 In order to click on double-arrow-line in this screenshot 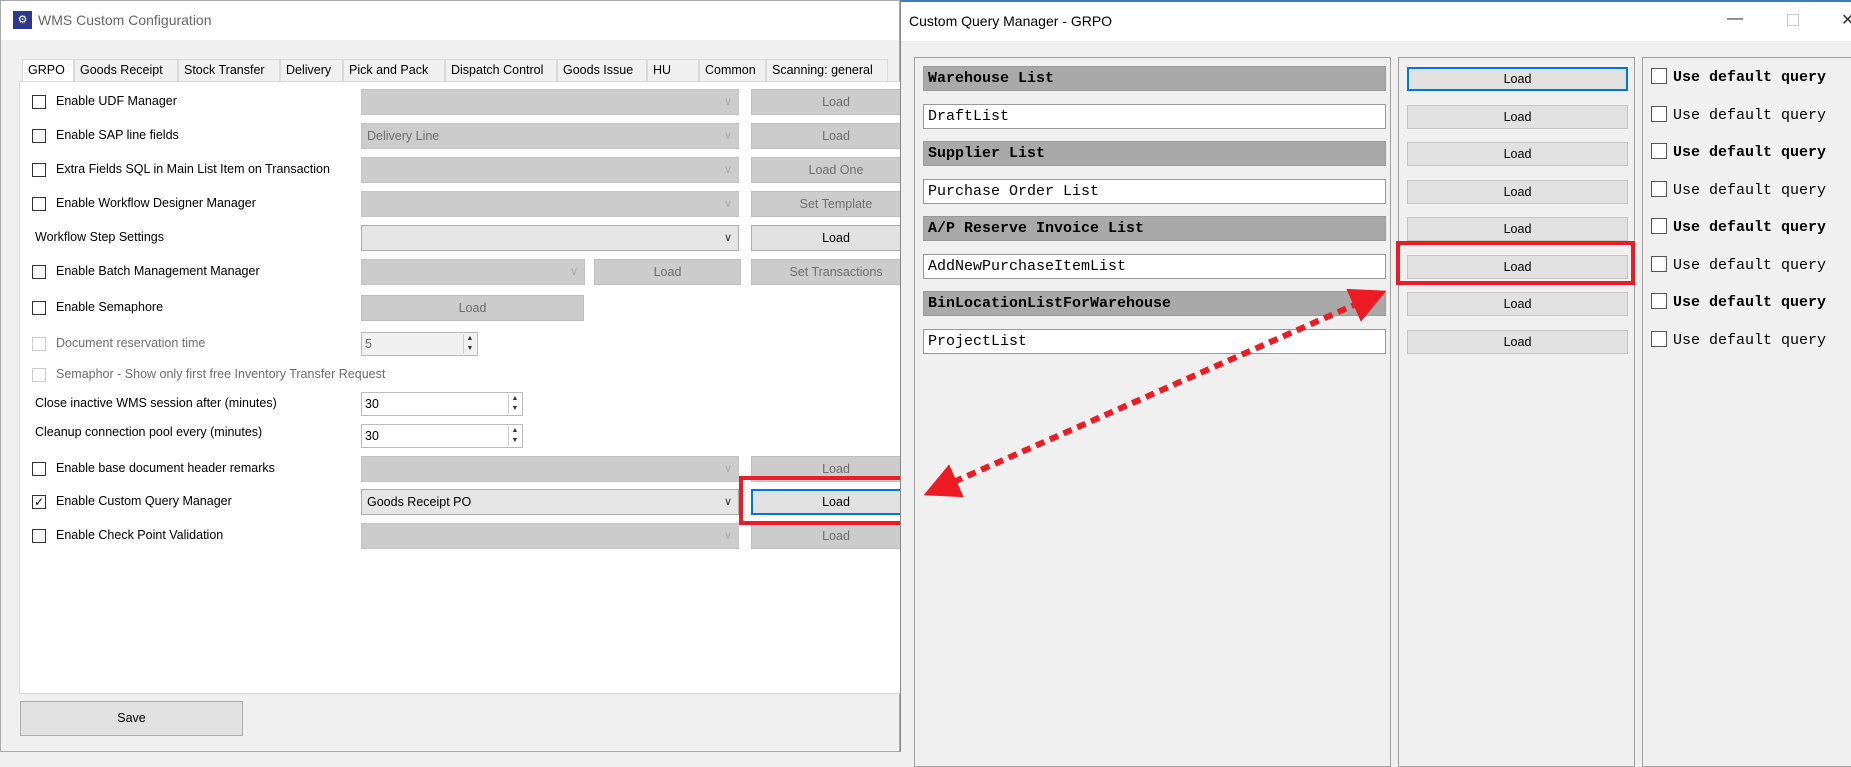, I will do `click(1155, 393)`.